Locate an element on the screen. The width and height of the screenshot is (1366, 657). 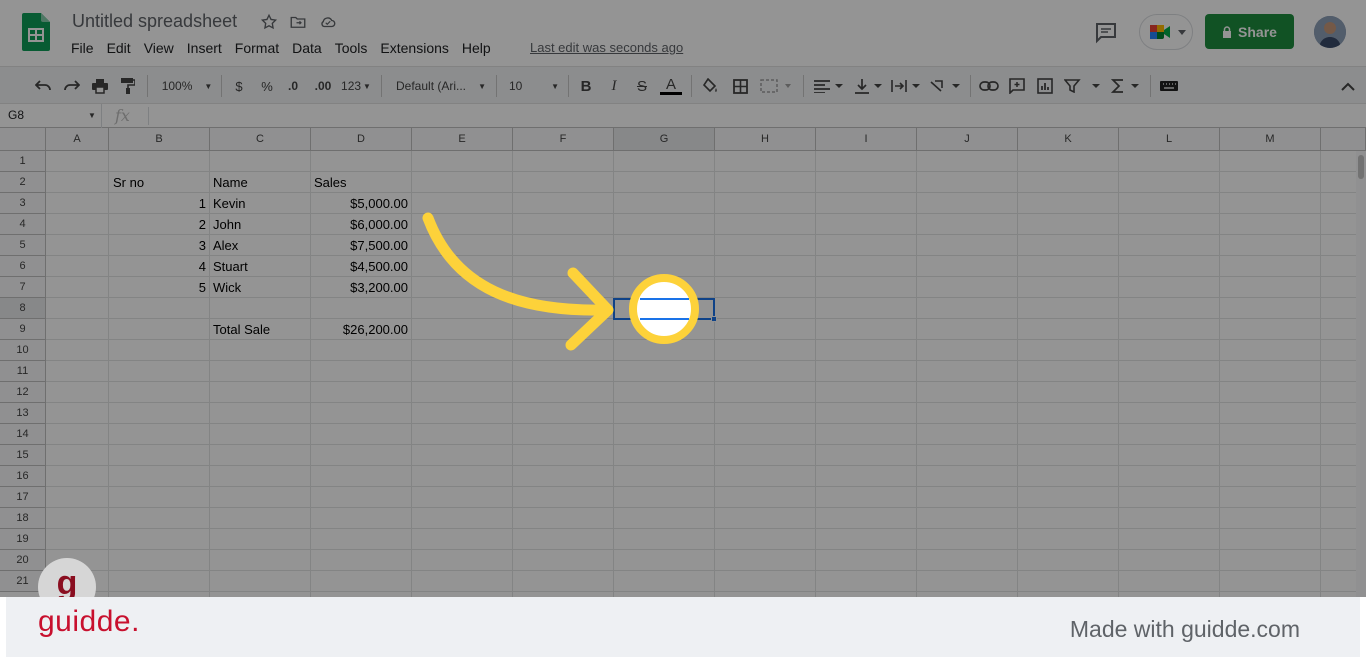
footer-panel: guidde. Made with guidde.com is located at coordinates (683, 627).